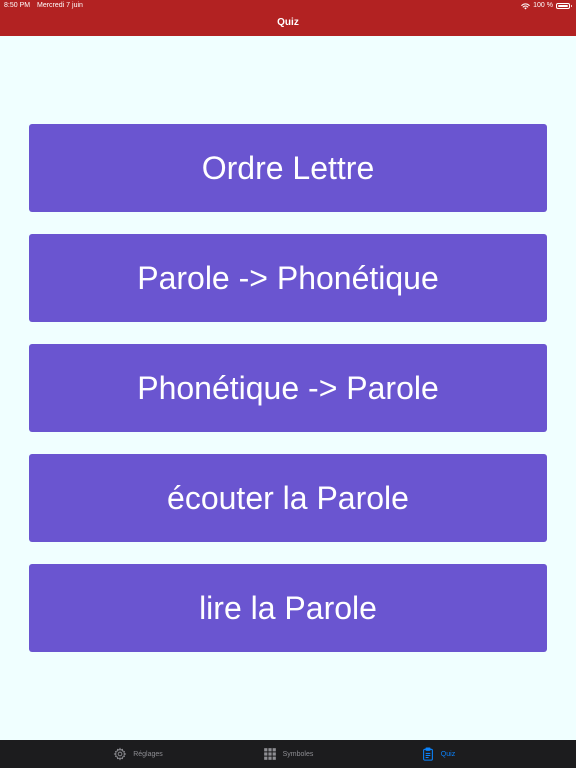  What do you see at coordinates (288, 388) in the screenshot?
I see `quiz-button-phonetique-parole: Phonétique -> Parole` at bounding box center [288, 388].